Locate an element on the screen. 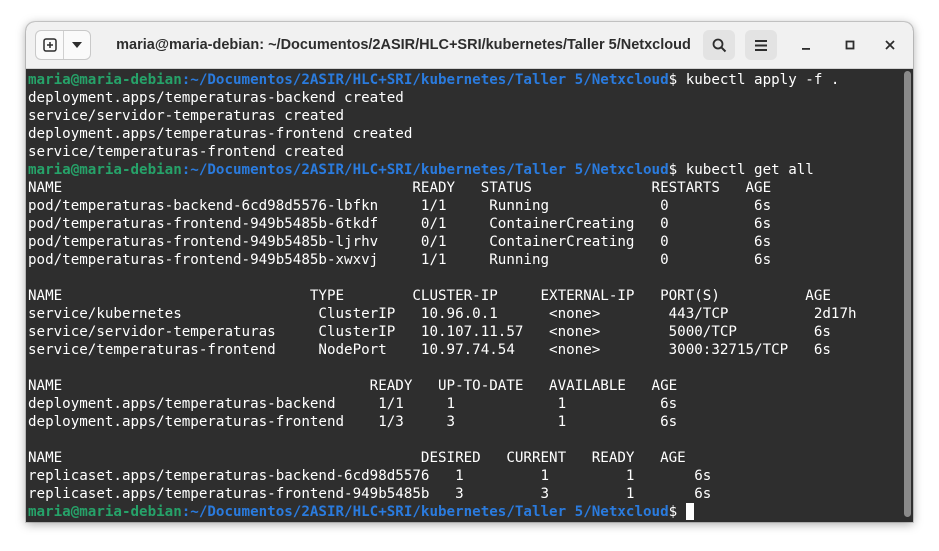 The image size is (939, 551). new-tab-icon is located at coordinates (49, 45).